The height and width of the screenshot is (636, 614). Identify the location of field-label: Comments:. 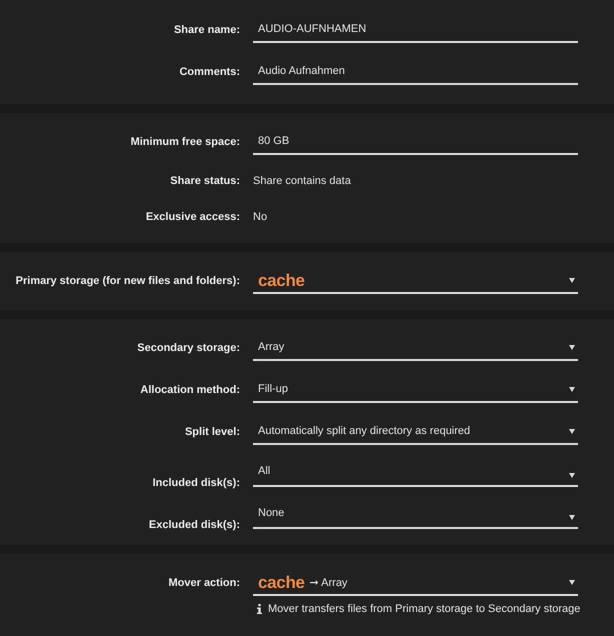
(209, 72).